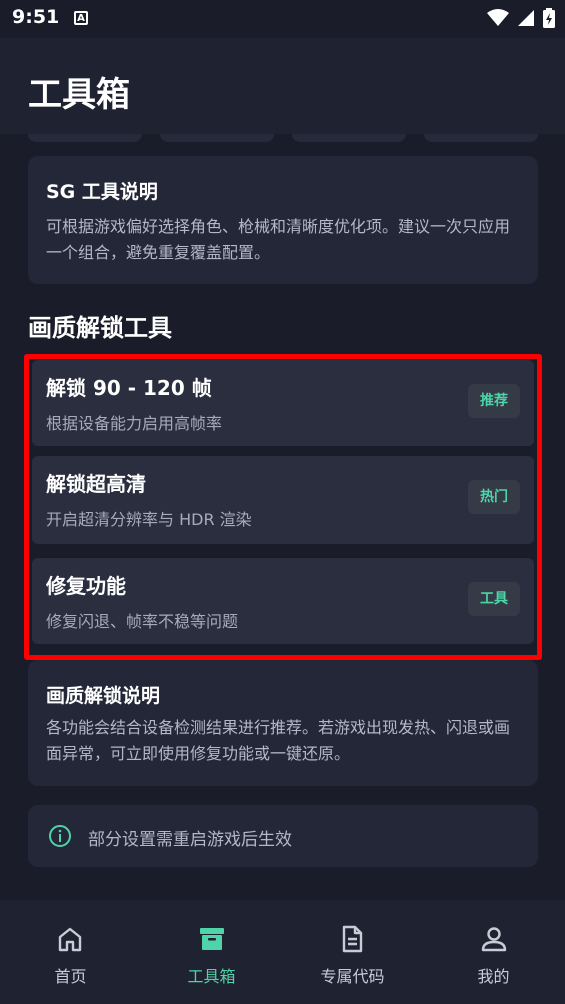 The height and width of the screenshot is (1004, 565). I want to click on nav-label: 工具箱, so click(211, 976).